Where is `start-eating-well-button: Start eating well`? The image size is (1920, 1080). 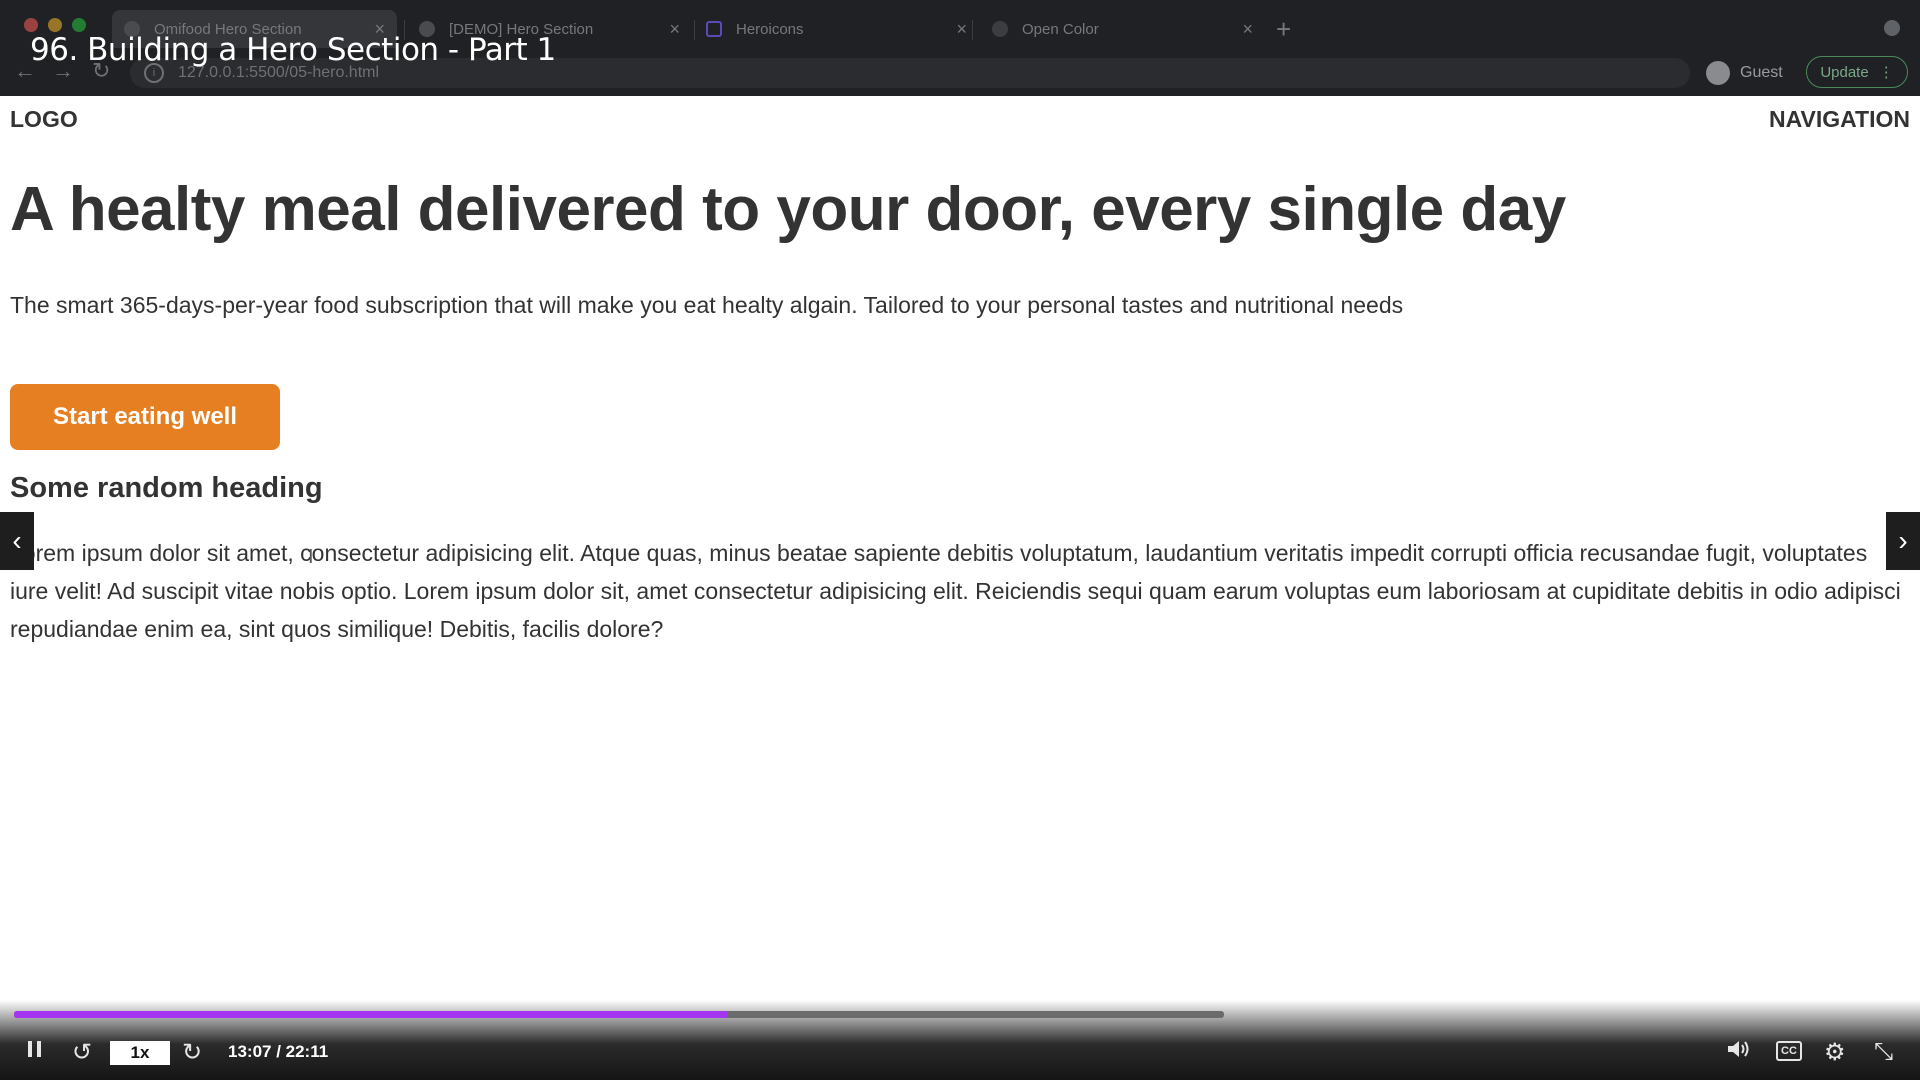
start-eating-well-button: Start eating well is located at coordinates (145, 417).